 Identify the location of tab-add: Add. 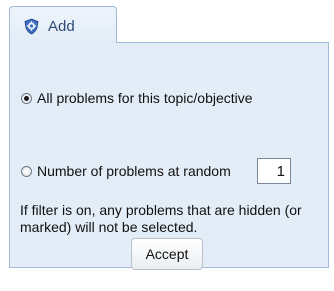
(63, 24).